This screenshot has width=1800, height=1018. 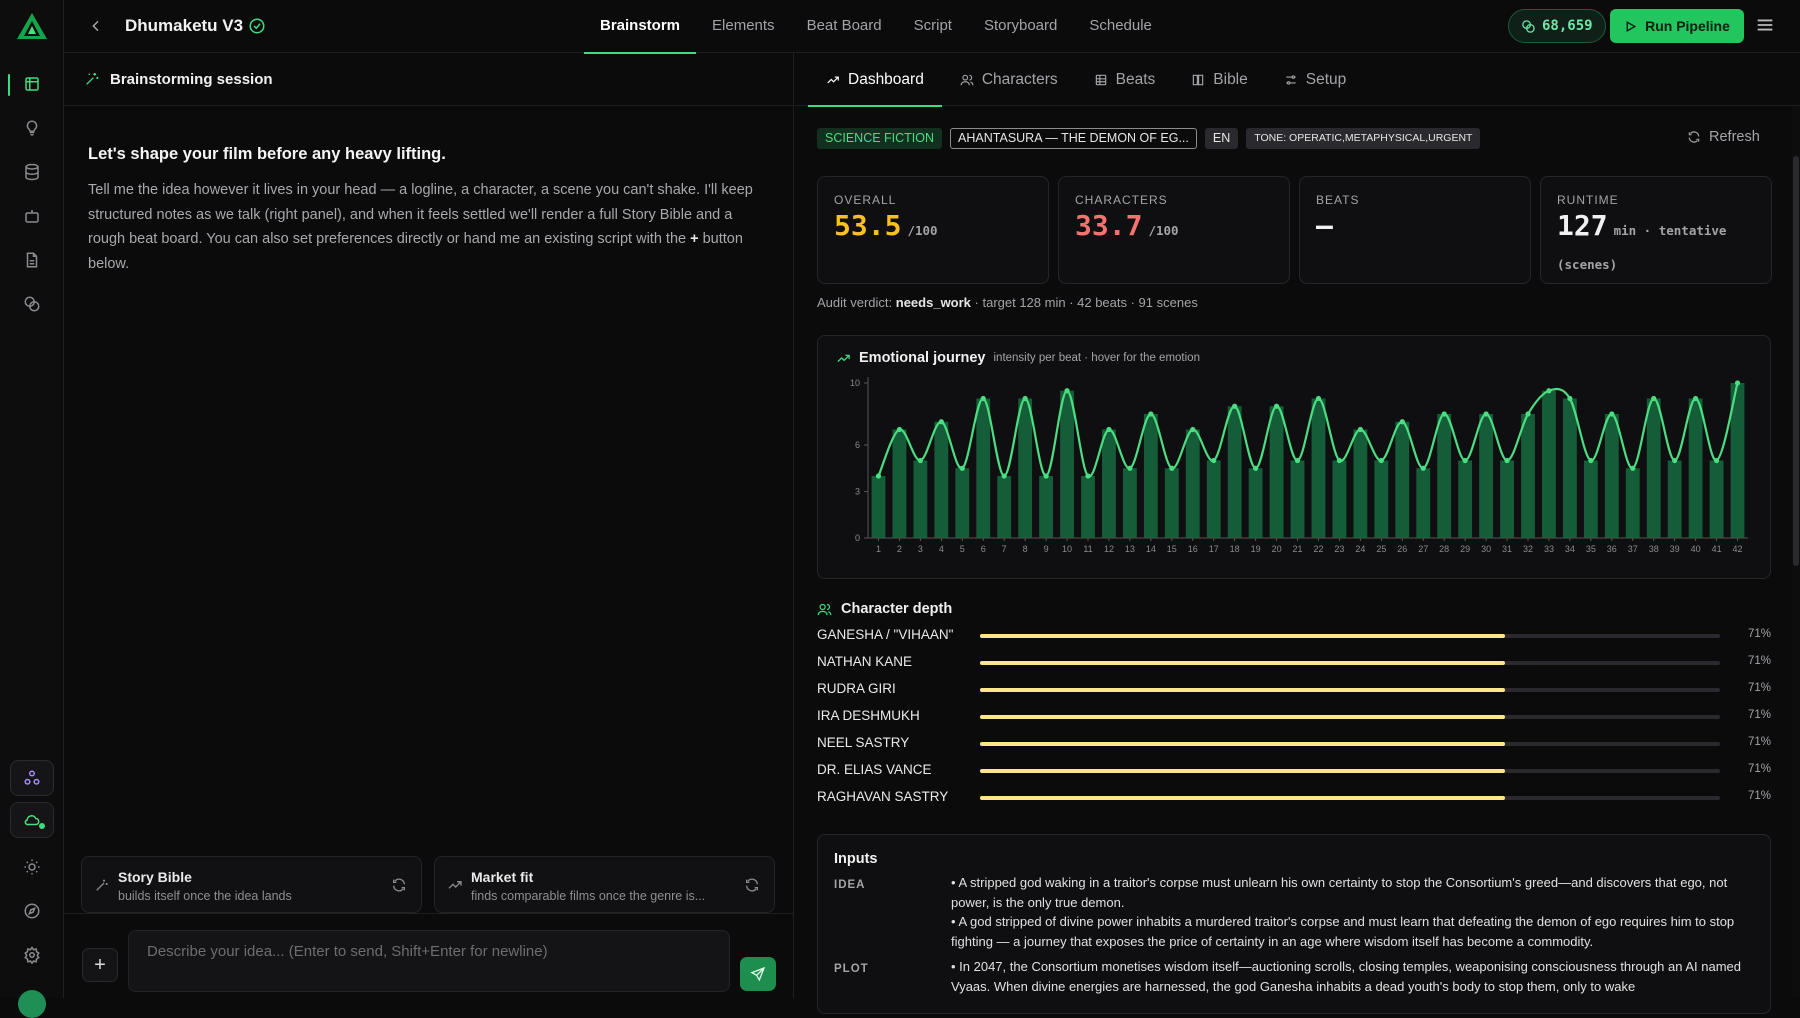 What do you see at coordinates (42, 826) in the screenshot?
I see `status-dot` at bounding box center [42, 826].